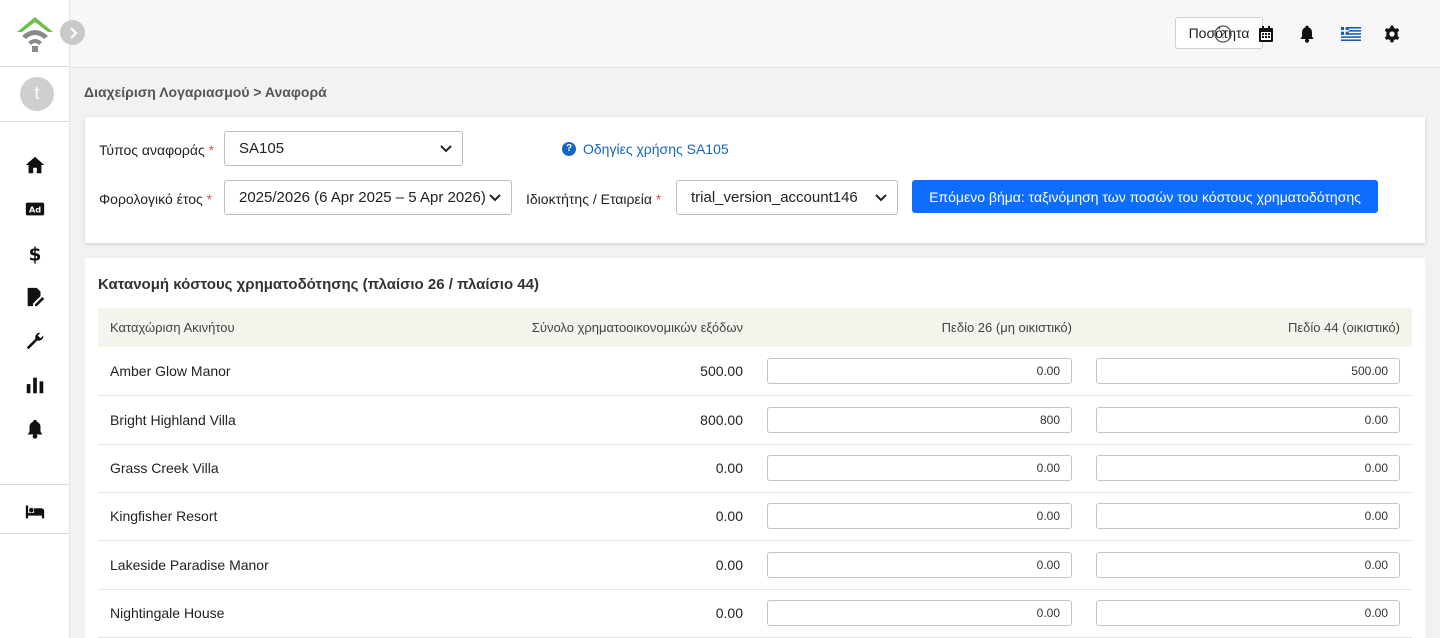  I want to click on sidebar-toggle-button, so click(72, 32).